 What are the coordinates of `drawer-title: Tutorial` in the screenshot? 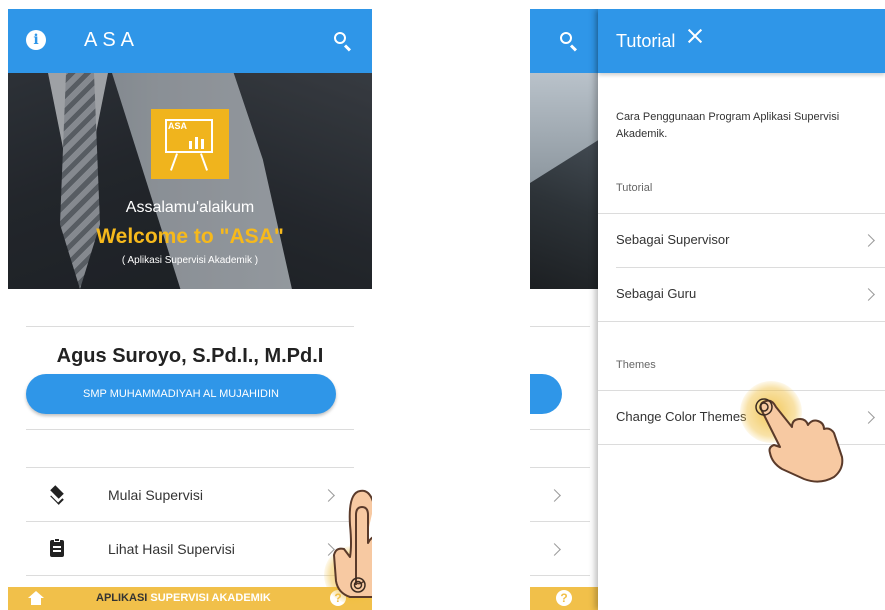 It's located at (646, 41).